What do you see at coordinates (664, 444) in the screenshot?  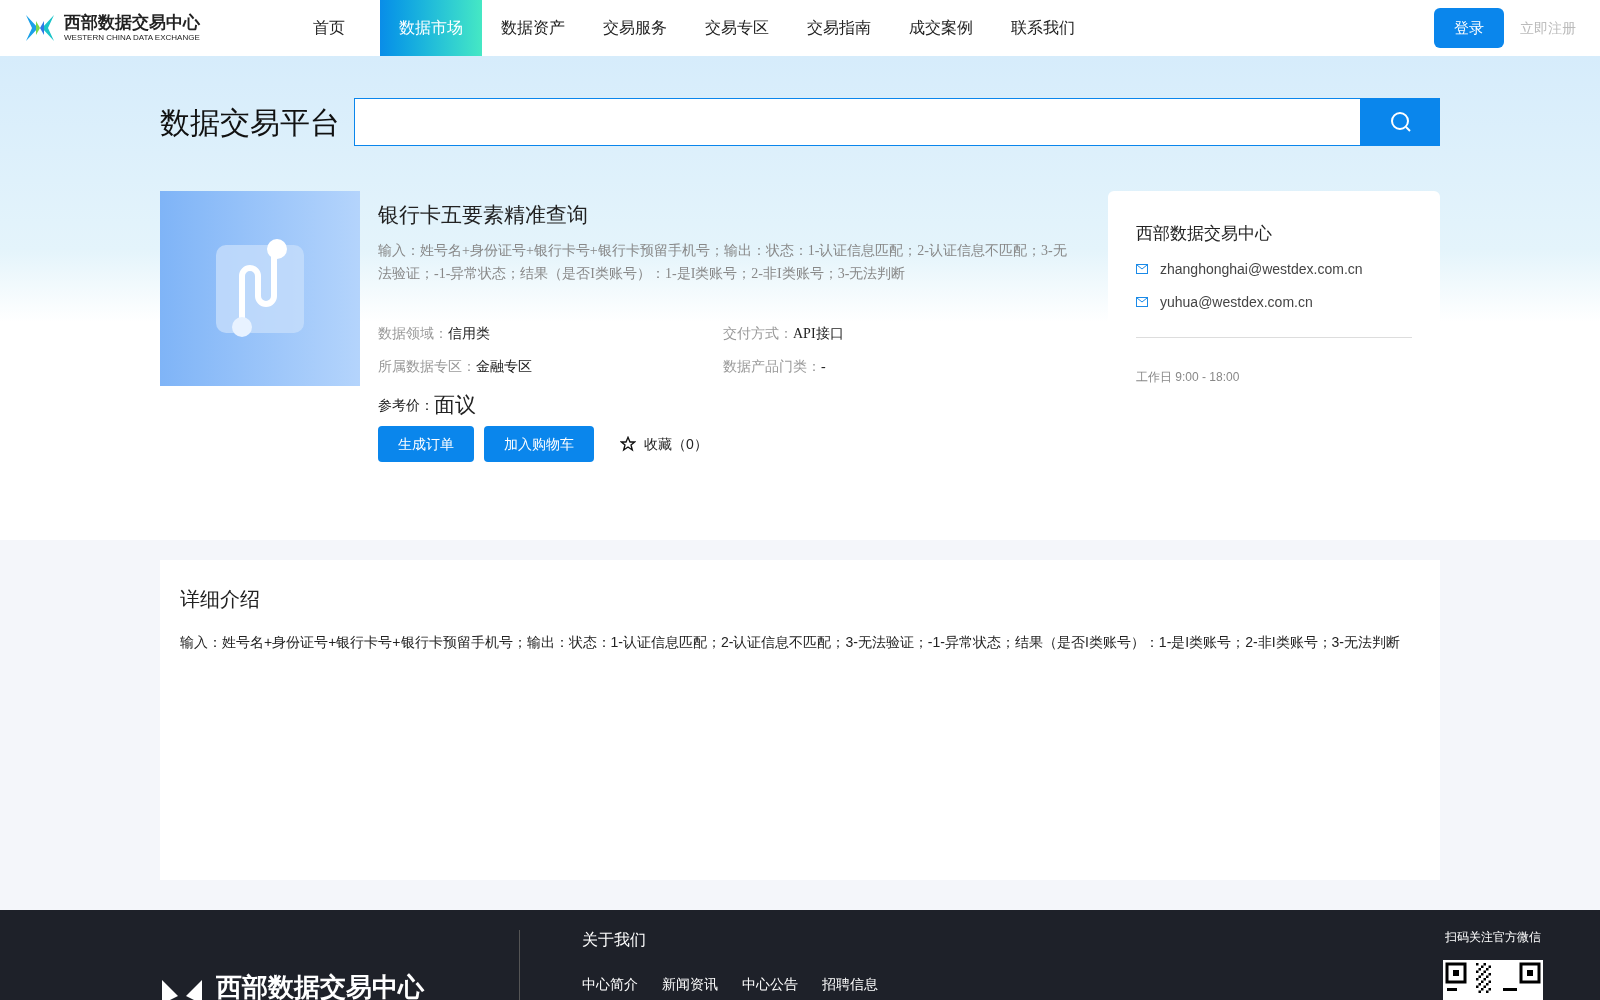 I see `favorite-button: 收藏（0）` at bounding box center [664, 444].